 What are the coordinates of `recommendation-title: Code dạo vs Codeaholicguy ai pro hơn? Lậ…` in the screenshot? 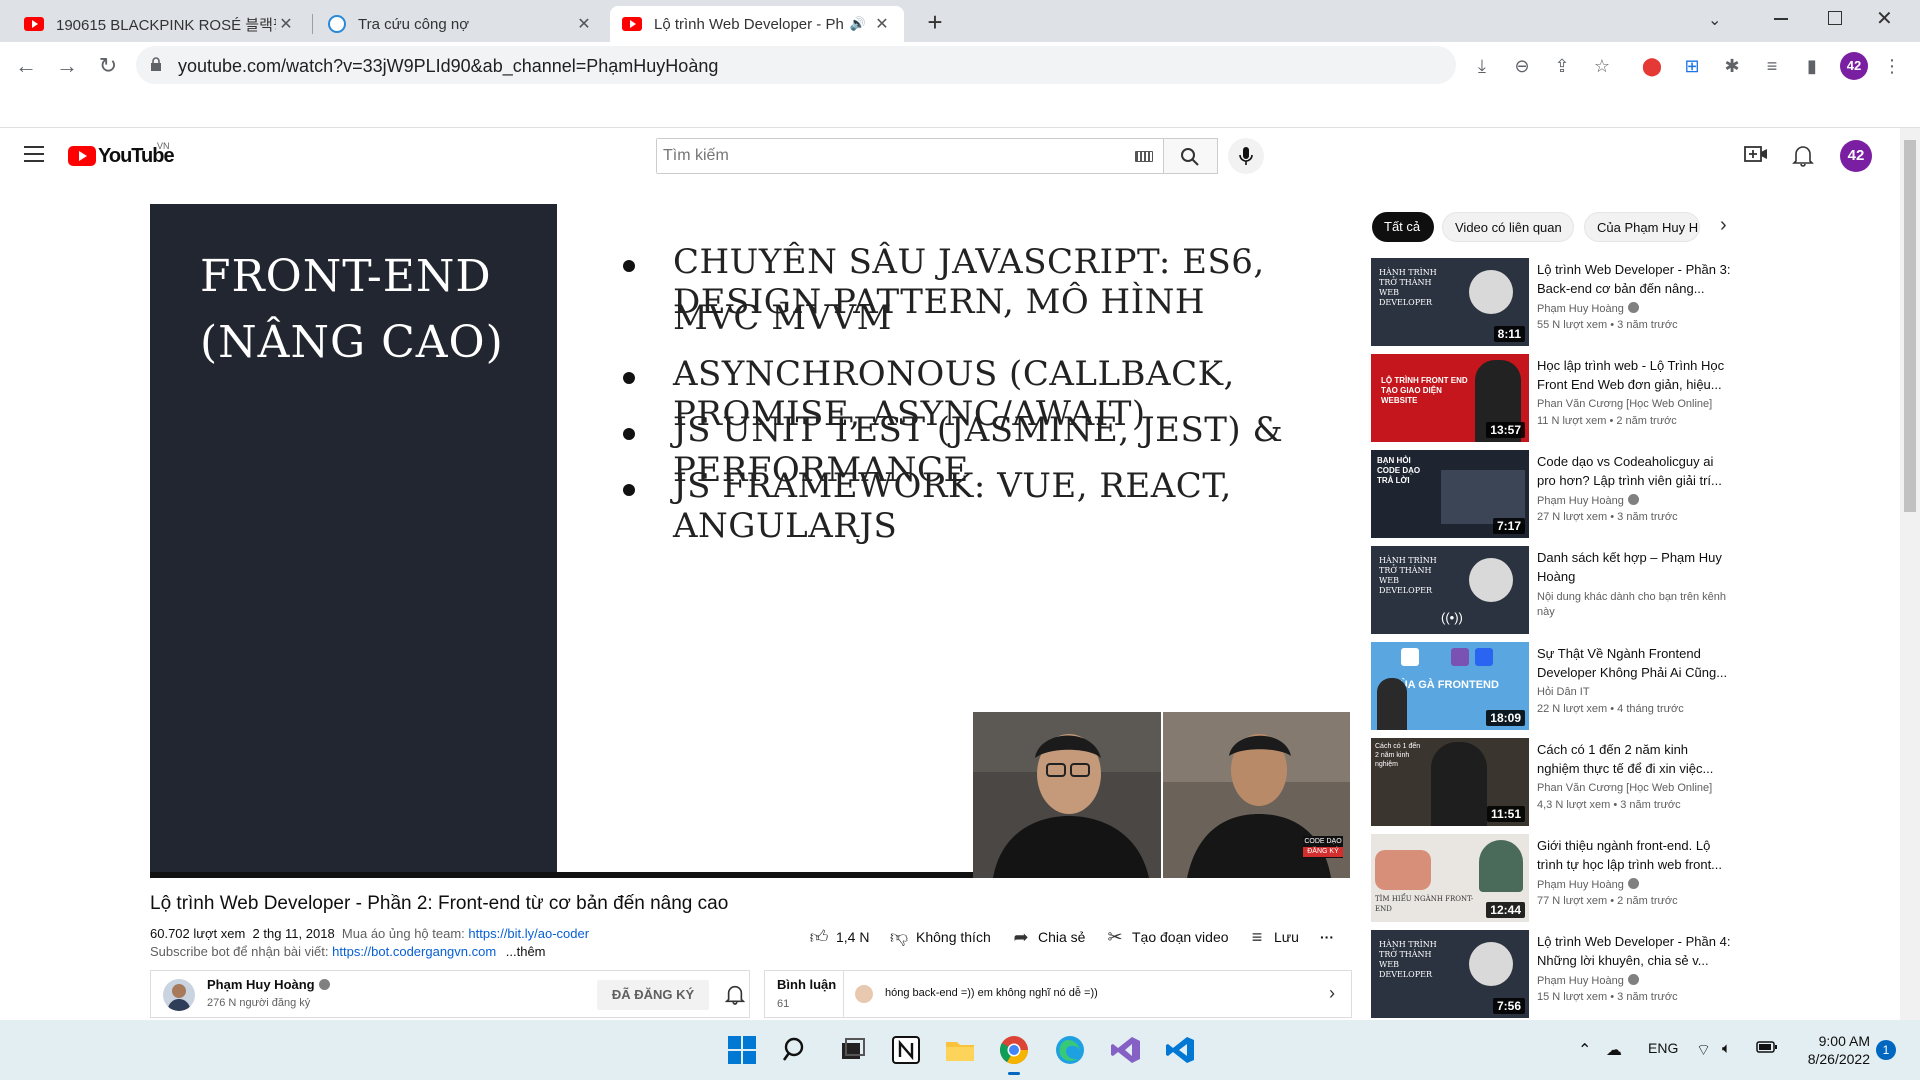 It's located at (1634, 471).